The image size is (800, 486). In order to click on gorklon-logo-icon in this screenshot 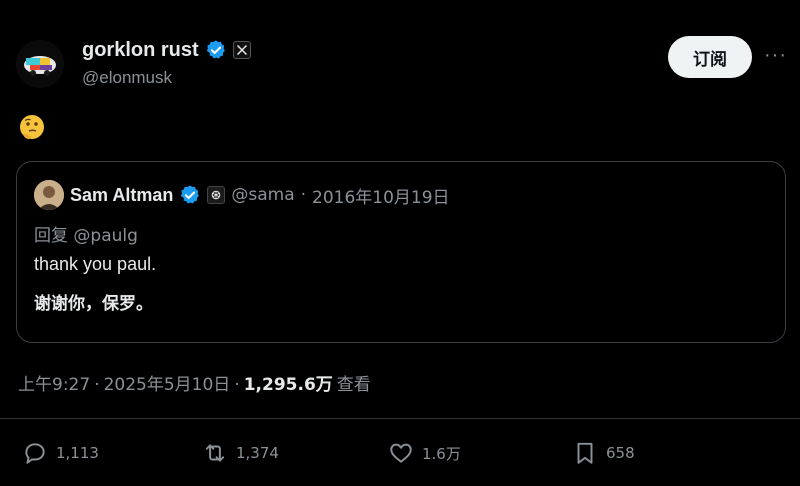, I will do `click(40, 64)`.